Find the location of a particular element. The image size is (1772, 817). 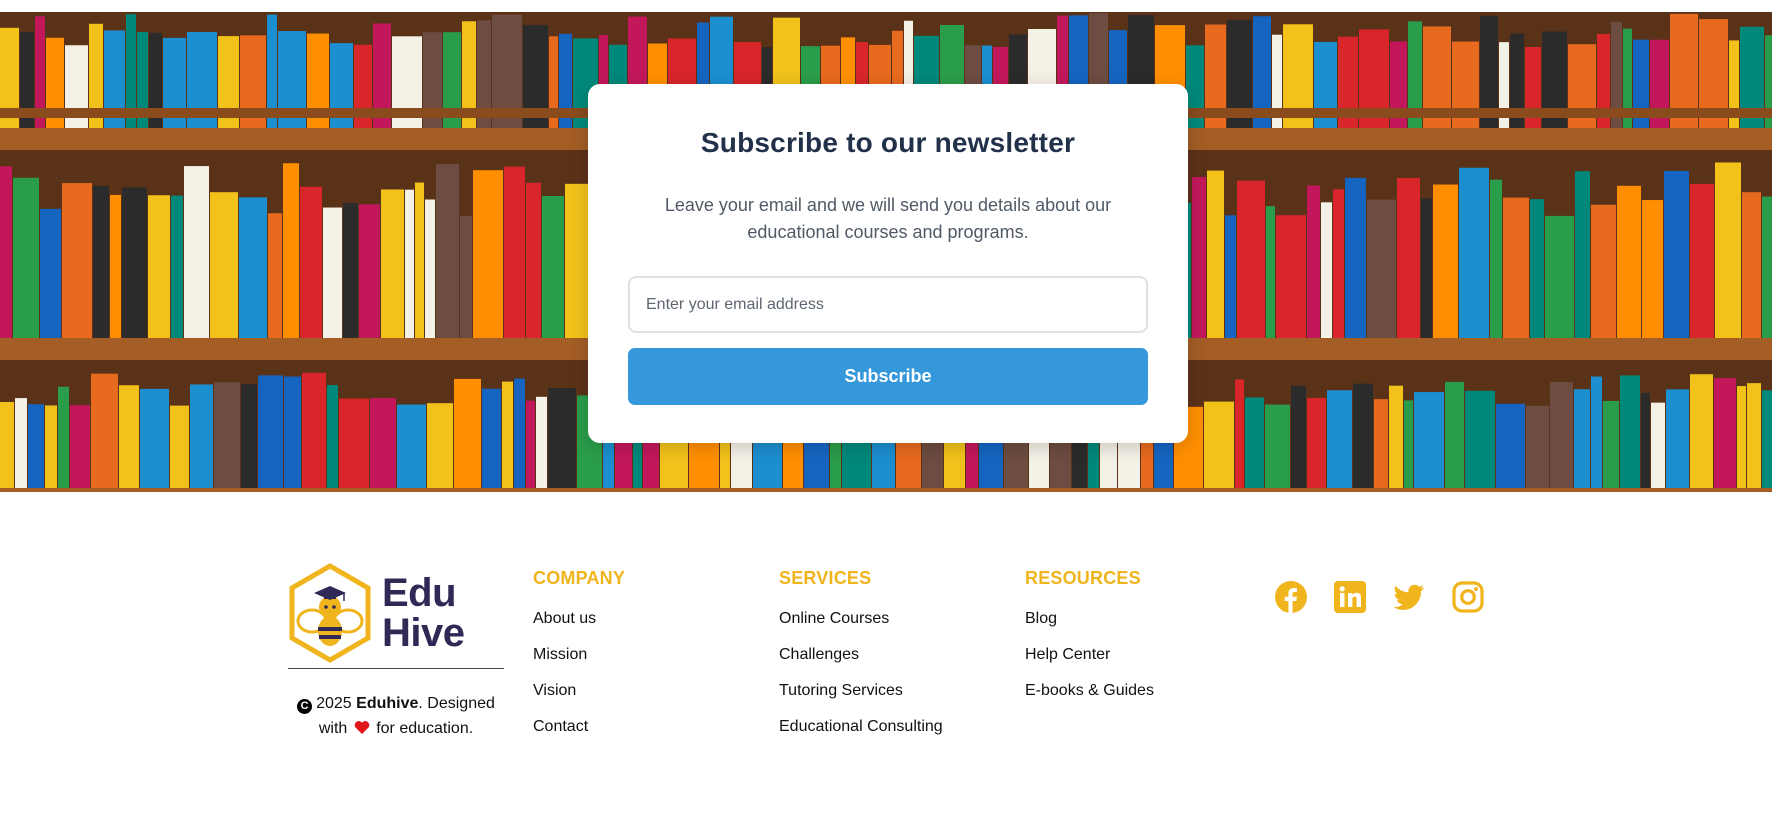

linkedin-link is located at coordinates (1350, 597).